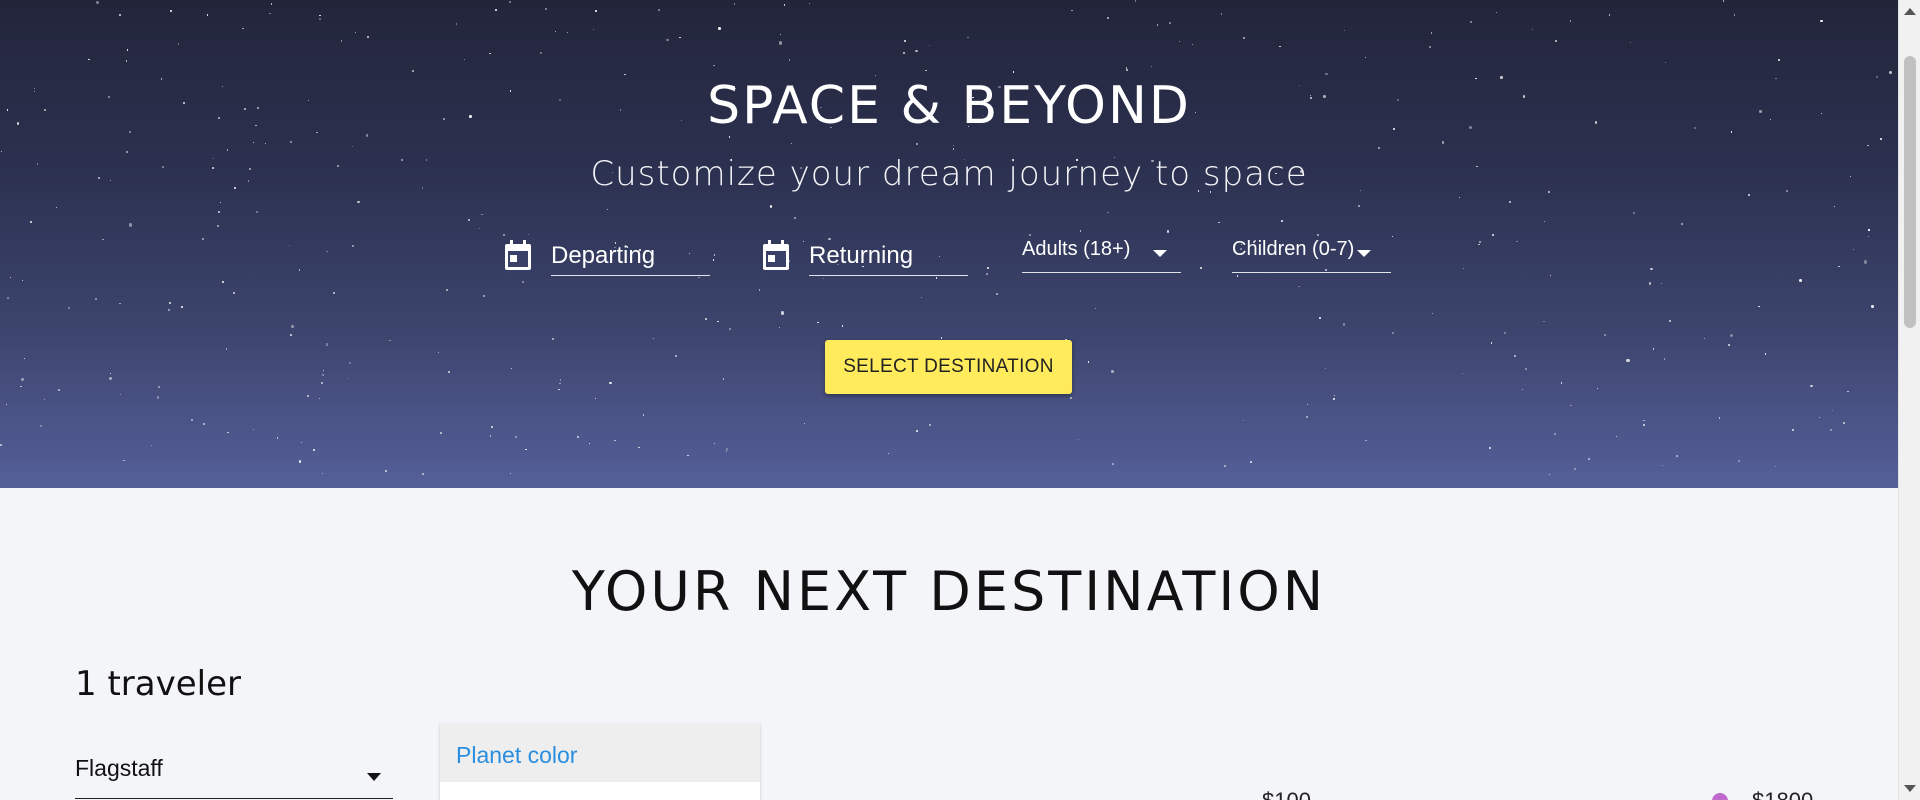 Image resolution: width=1920 pixels, height=800 pixels. I want to click on section-title: YOUR NEXT DESTINATION, so click(949, 591).